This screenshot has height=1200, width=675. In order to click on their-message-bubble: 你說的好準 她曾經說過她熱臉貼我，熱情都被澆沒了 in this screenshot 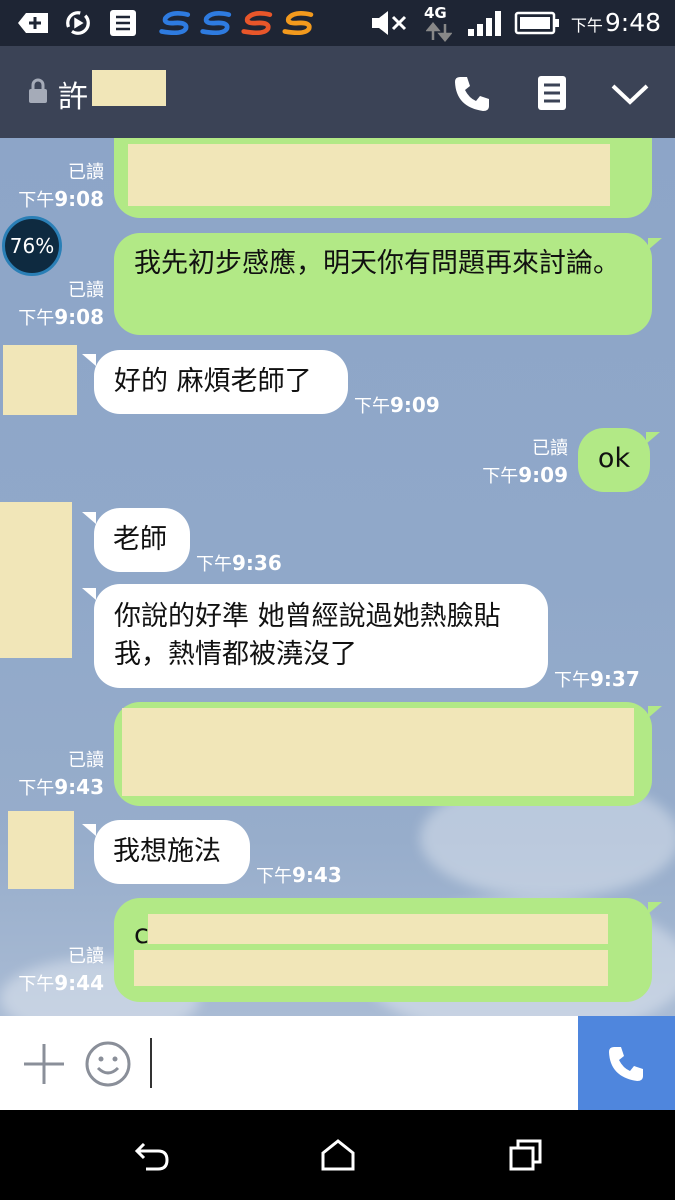, I will do `click(321, 636)`.